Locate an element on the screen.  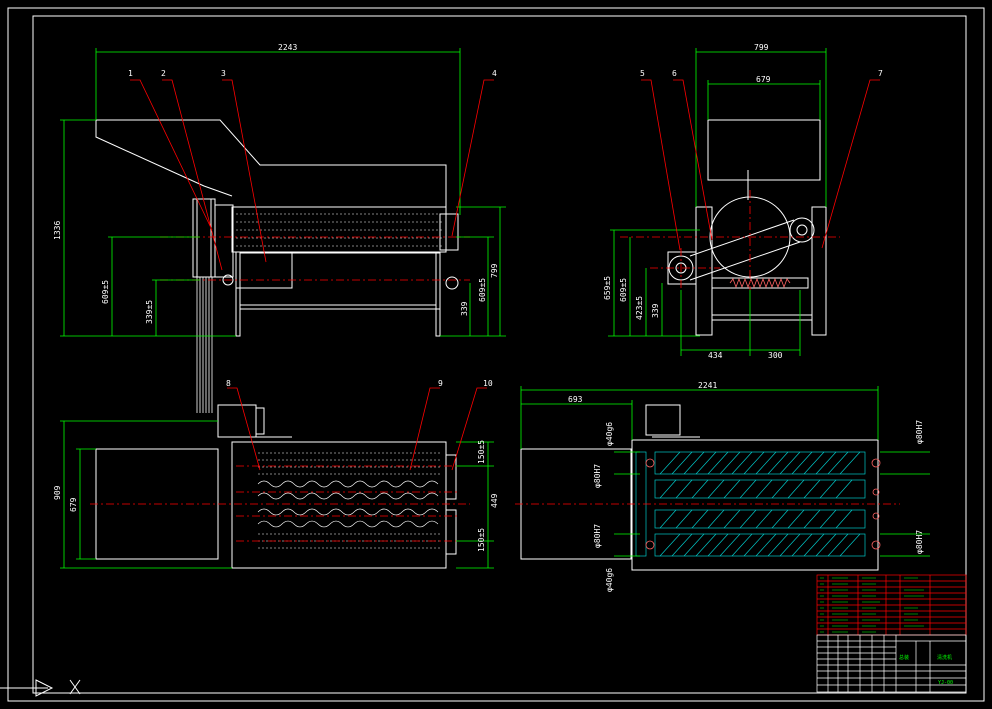
side-view: 799 679 659±5 609±5 423±5 339 434 300 is located at coordinates (721, 201).